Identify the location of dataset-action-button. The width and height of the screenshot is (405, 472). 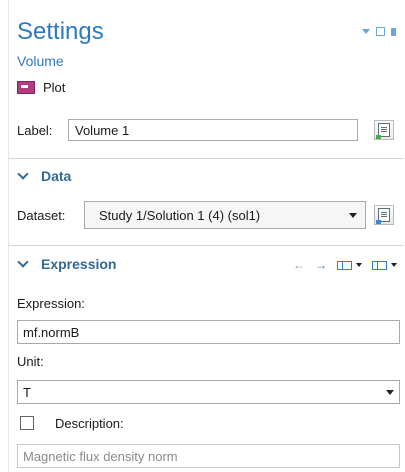
(384, 215).